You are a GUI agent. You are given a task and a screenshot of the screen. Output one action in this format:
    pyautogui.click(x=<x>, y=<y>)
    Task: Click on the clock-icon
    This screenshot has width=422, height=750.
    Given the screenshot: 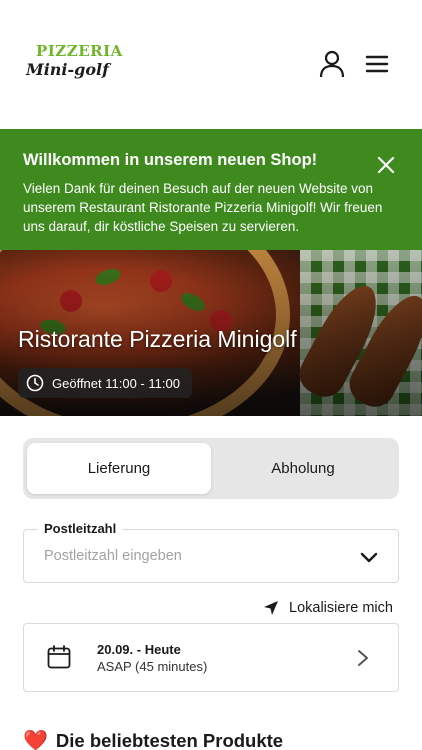 What is the action you would take?
    pyautogui.click(x=35, y=383)
    